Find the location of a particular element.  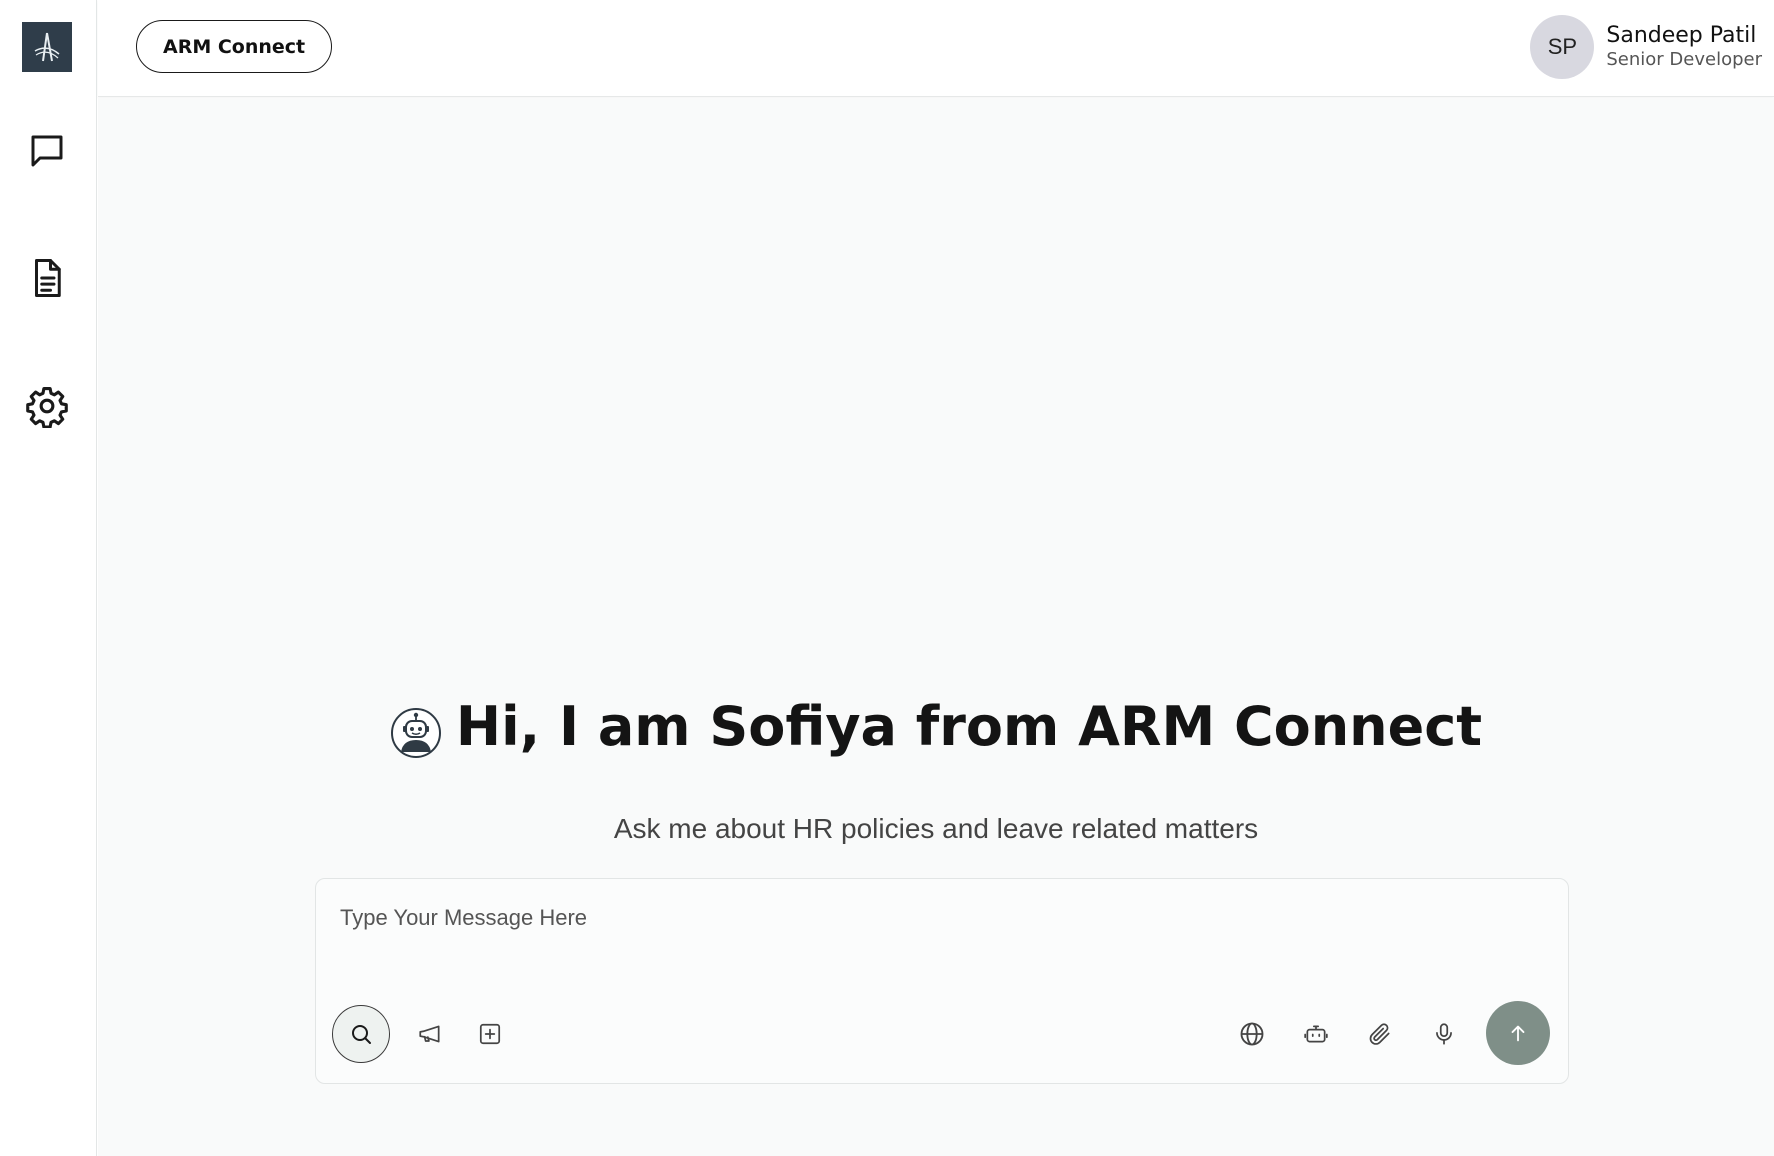

sidebar-item-chat is located at coordinates (47, 151).